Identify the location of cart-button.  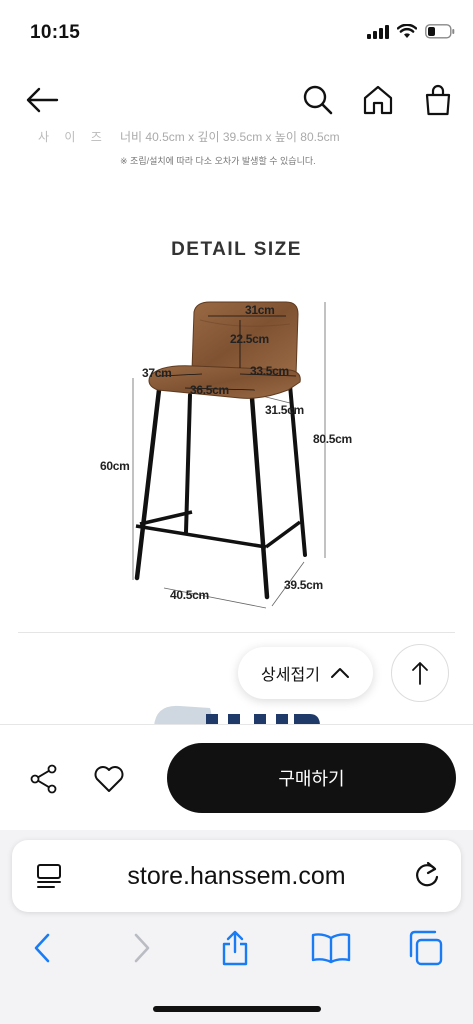
(438, 100).